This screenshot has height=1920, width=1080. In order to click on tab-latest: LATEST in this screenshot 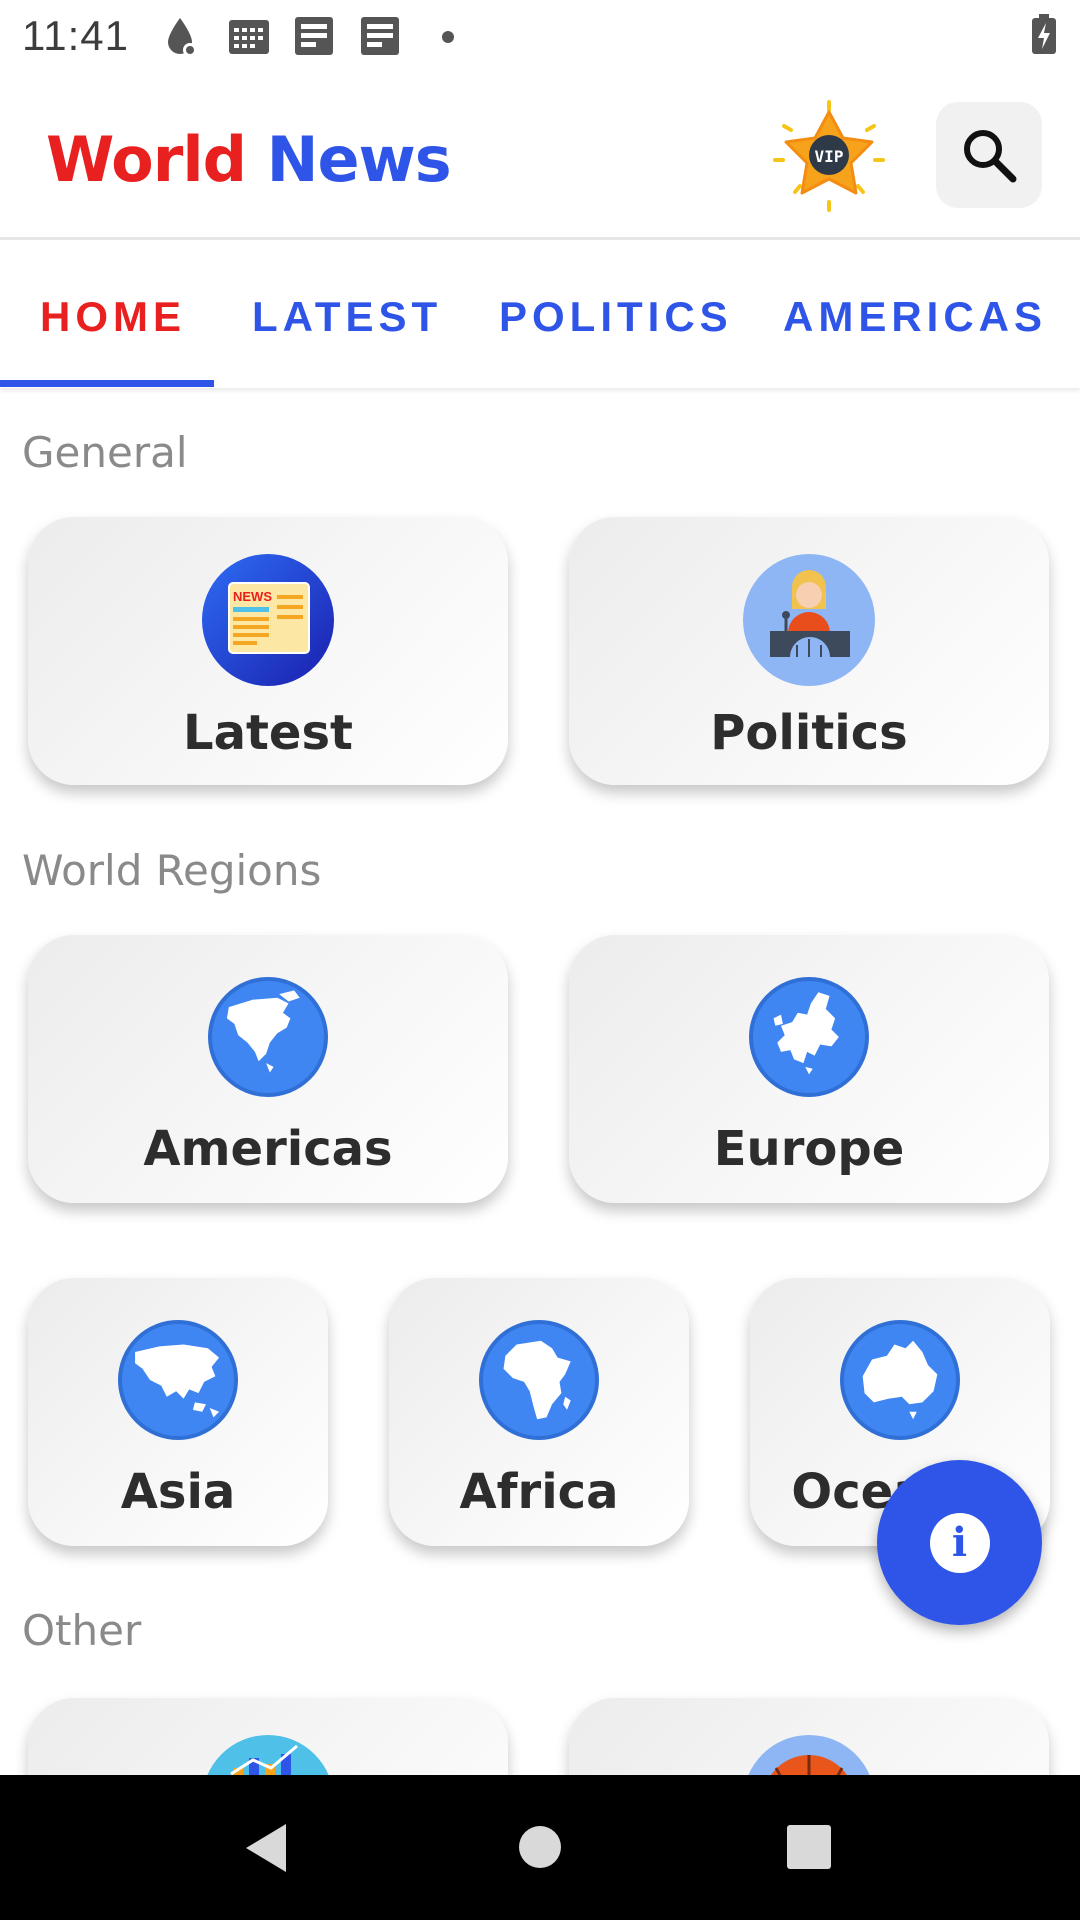, I will do `click(347, 317)`.